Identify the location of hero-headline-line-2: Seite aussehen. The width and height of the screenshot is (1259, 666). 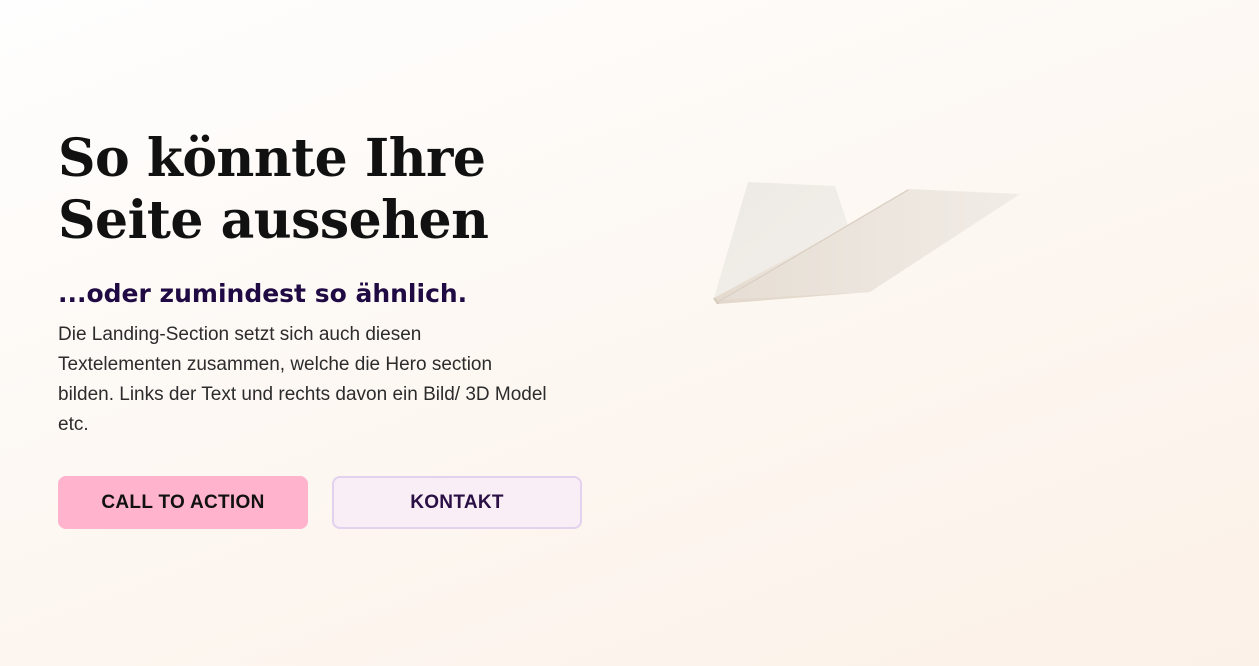
(273, 220).